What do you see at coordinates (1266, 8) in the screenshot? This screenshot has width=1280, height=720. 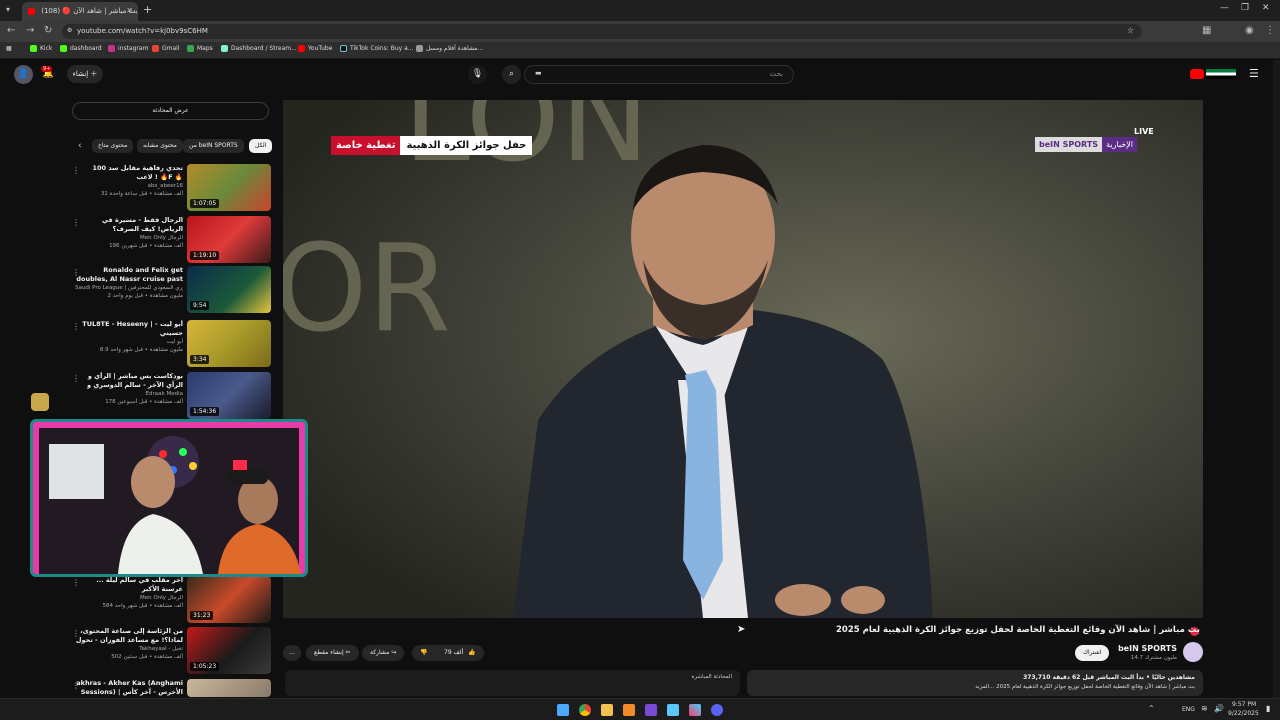 I see `close-window-button: ✕` at bounding box center [1266, 8].